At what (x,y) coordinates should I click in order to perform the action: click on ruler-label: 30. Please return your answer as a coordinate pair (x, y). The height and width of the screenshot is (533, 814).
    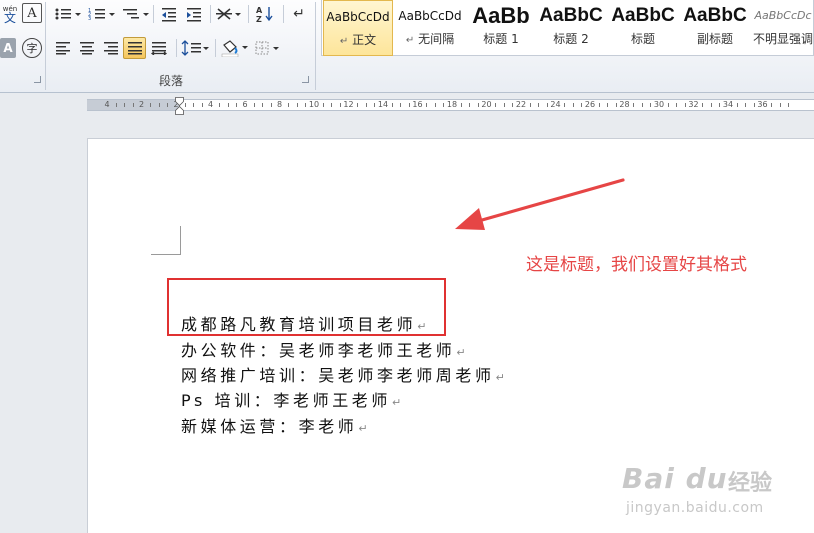
    Looking at the image, I should click on (659, 104).